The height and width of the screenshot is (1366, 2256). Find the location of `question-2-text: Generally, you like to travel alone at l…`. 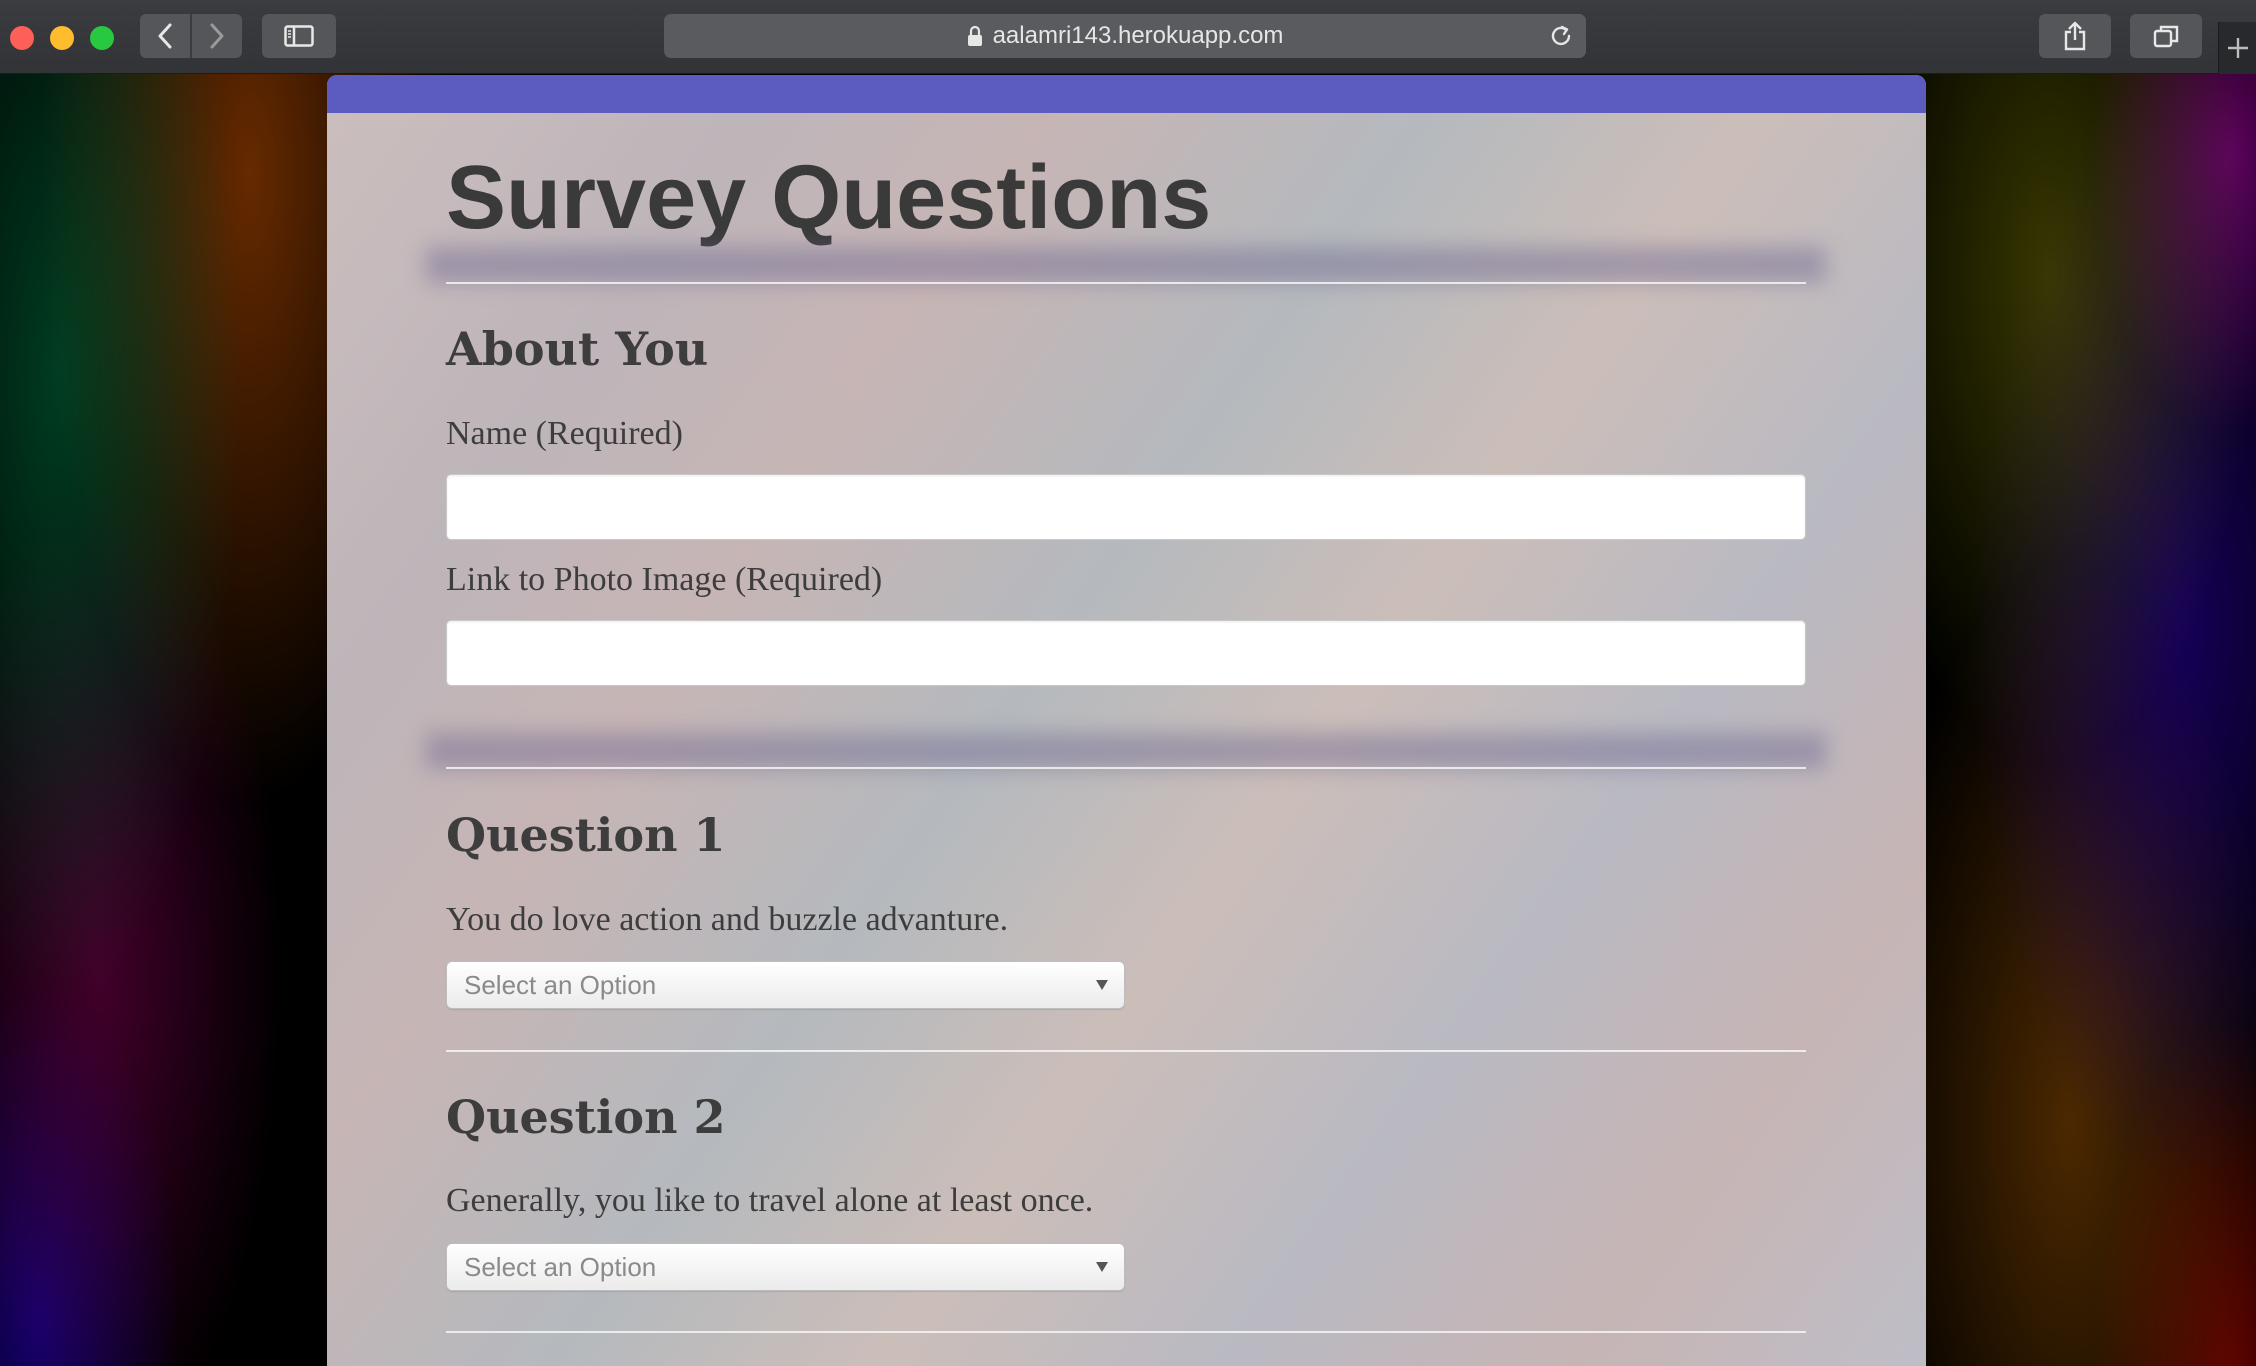

question-2-text: Generally, you like to travel alone at l… is located at coordinates (770, 1200).